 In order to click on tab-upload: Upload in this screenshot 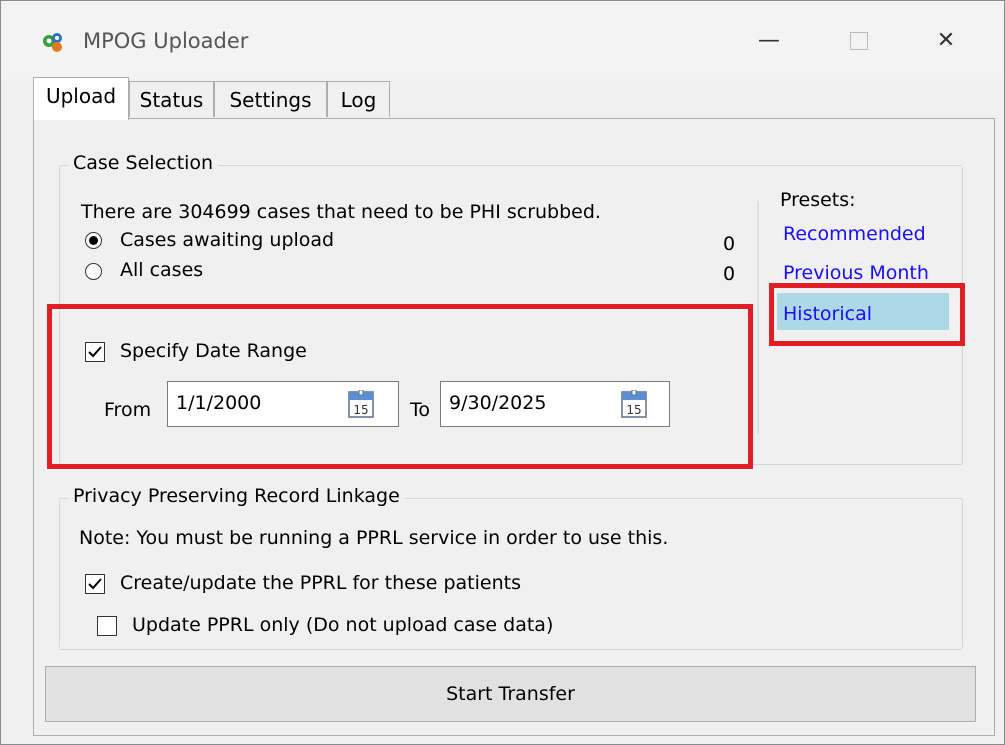, I will do `click(81, 98)`.